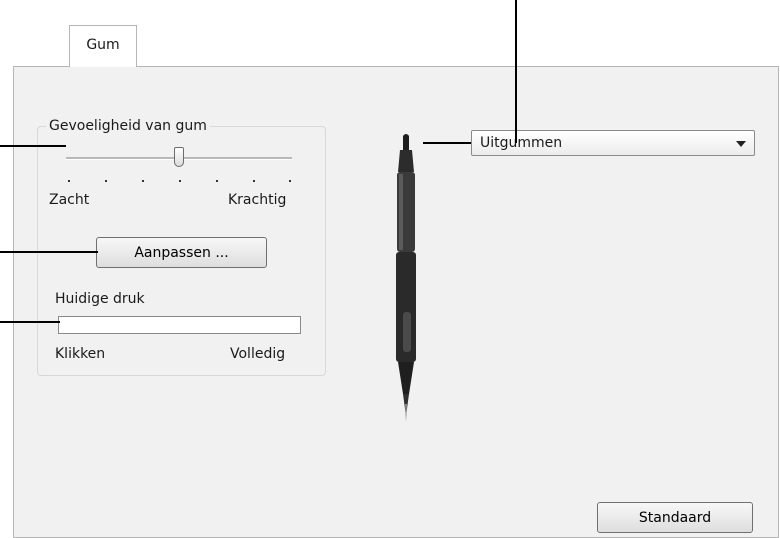 The image size is (780, 538). Describe the element at coordinates (69, 200) in the screenshot. I see `sensitivity-min-label: Zacht` at that location.